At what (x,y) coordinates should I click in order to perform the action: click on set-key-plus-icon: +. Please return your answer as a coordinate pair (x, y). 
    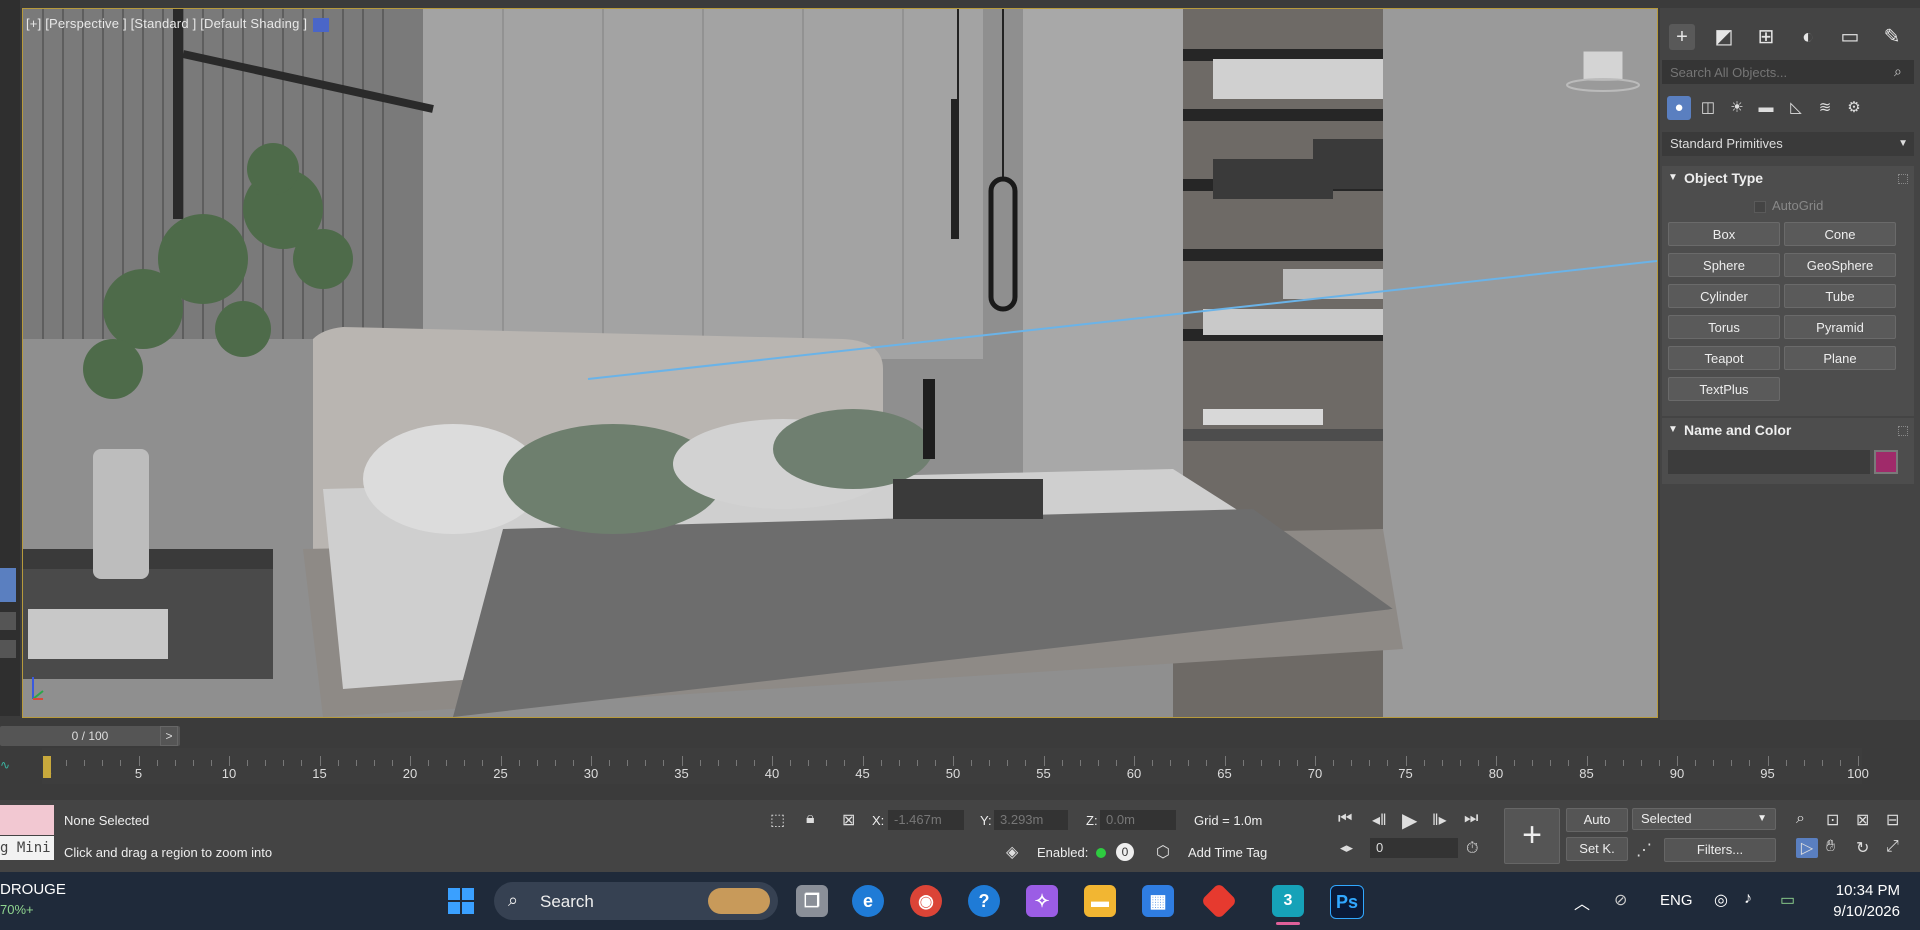
    Looking at the image, I should click on (1532, 836).